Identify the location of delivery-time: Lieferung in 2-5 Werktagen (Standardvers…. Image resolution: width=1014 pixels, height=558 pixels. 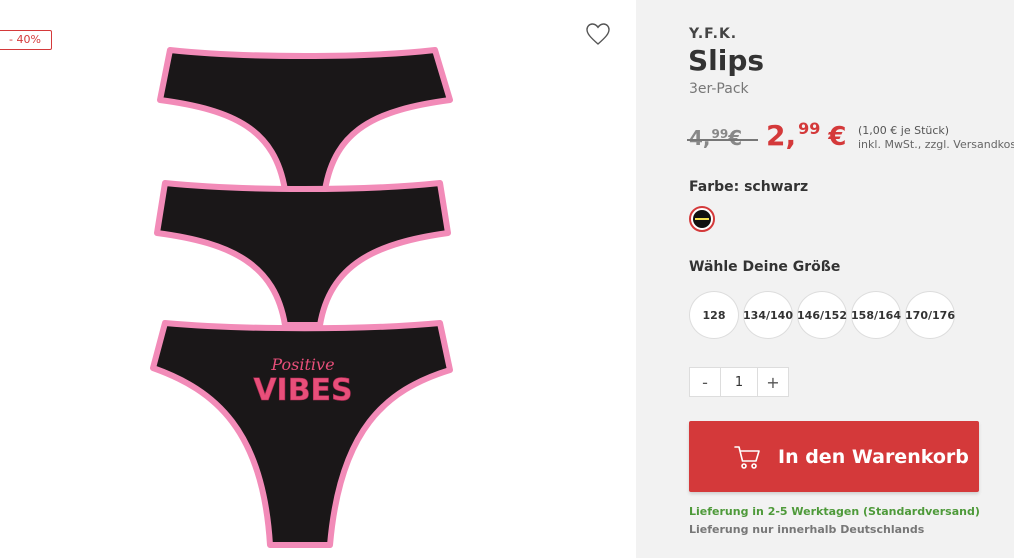
(834, 511).